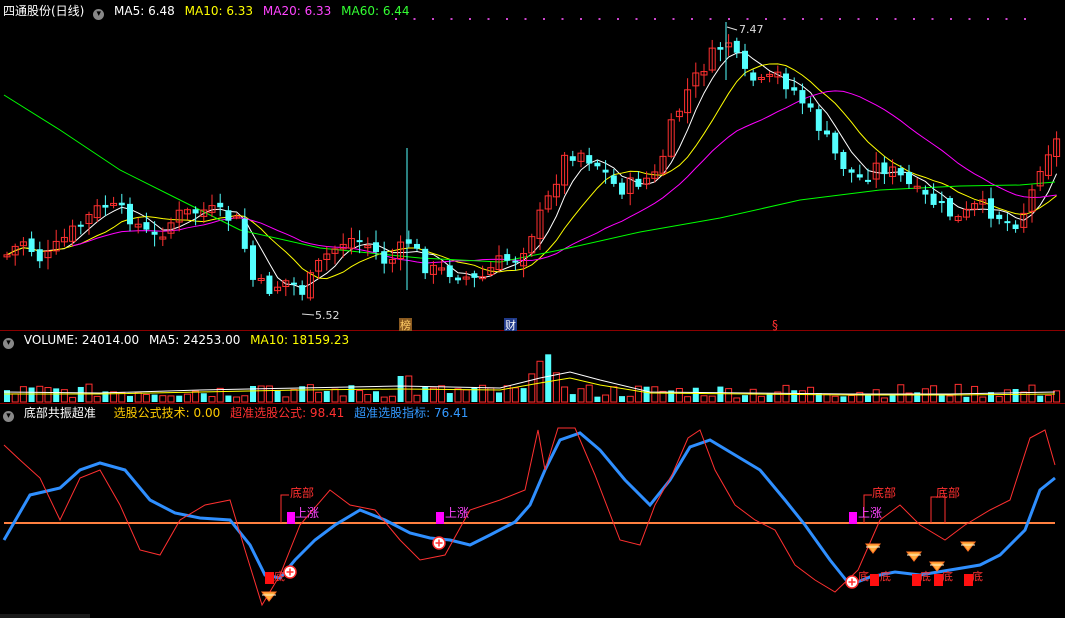 This screenshot has height=618, width=1065. Describe the element at coordinates (775, 325) in the screenshot. I see `event-marker: §` at that location.